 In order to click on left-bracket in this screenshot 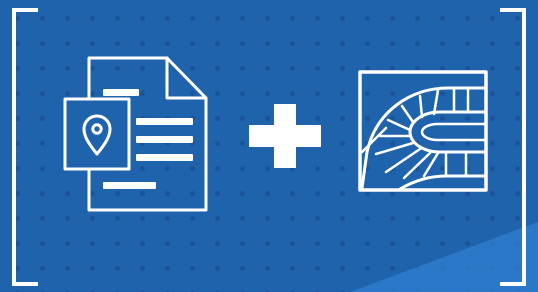, I will do `click(25, 147)`.